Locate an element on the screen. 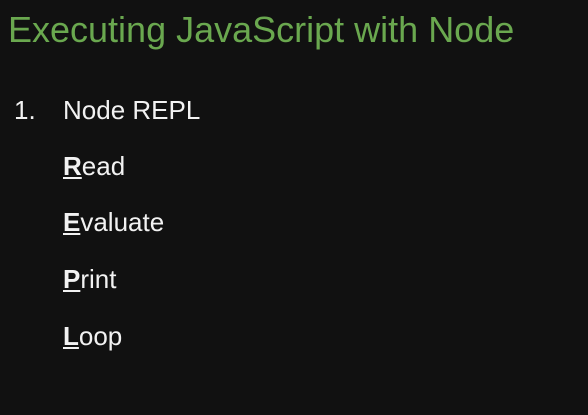 The width and height of the screenshot is (588, 415). acronym-word-print: Print is located at coordinates (89, 279).